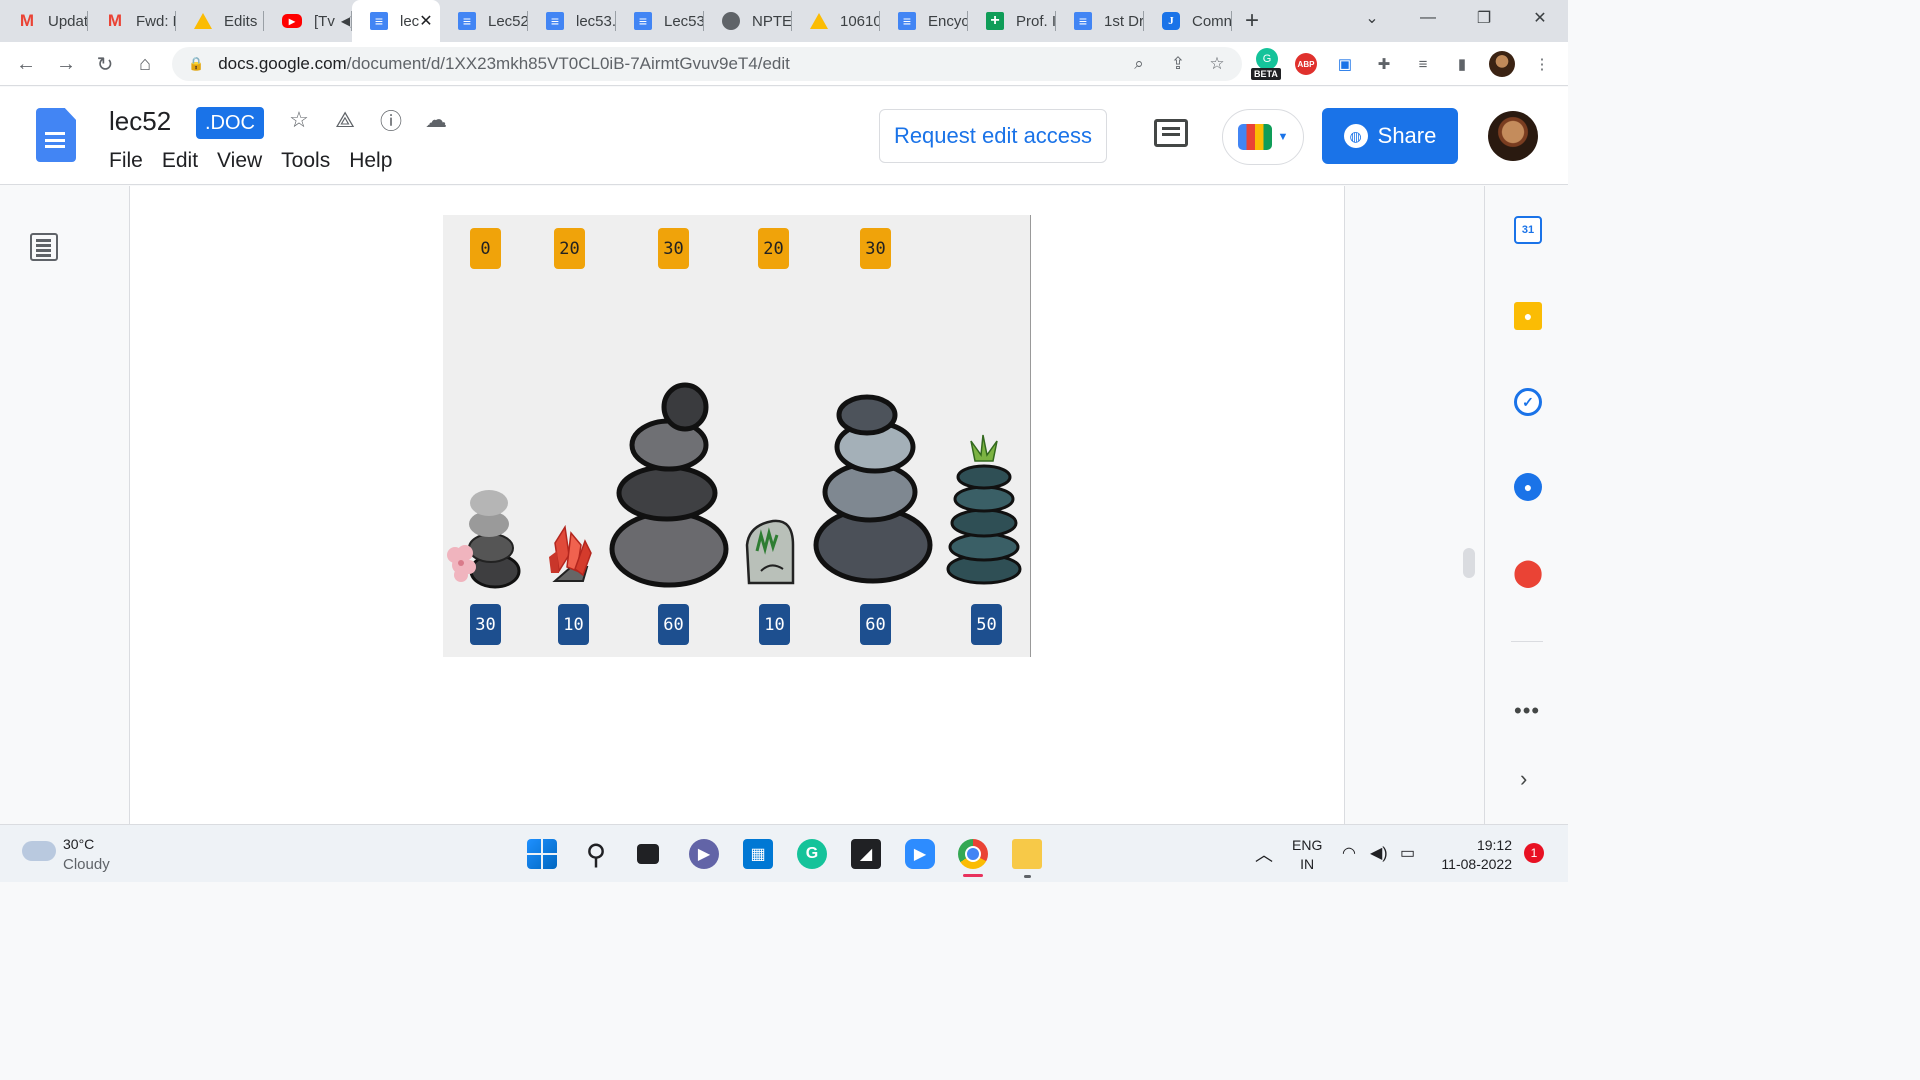 Image resolution: width=1920 pixels, height=1080 pixels. What do you see at coordinates (425, 21) in the screenshot?
I see `close-tab-icon: ✕` at bounding box center [425, 21].